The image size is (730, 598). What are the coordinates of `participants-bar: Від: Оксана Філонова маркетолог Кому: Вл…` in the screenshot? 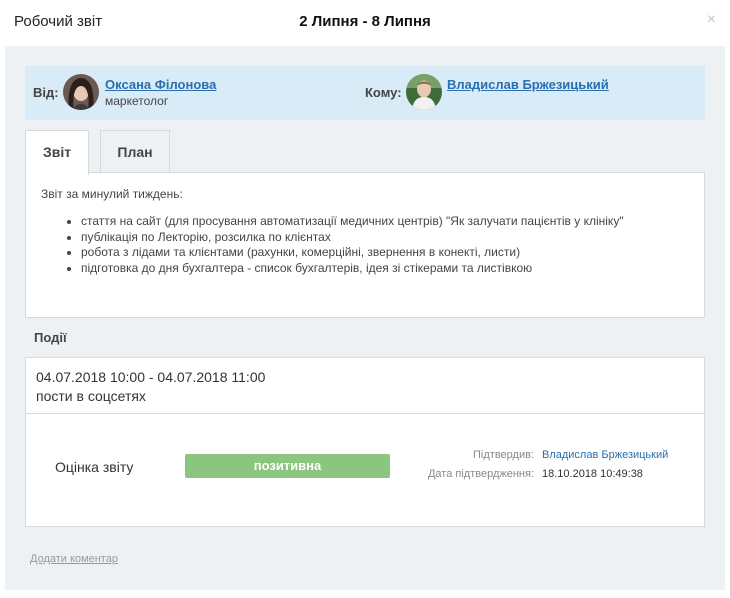 It's located at (365, 93).